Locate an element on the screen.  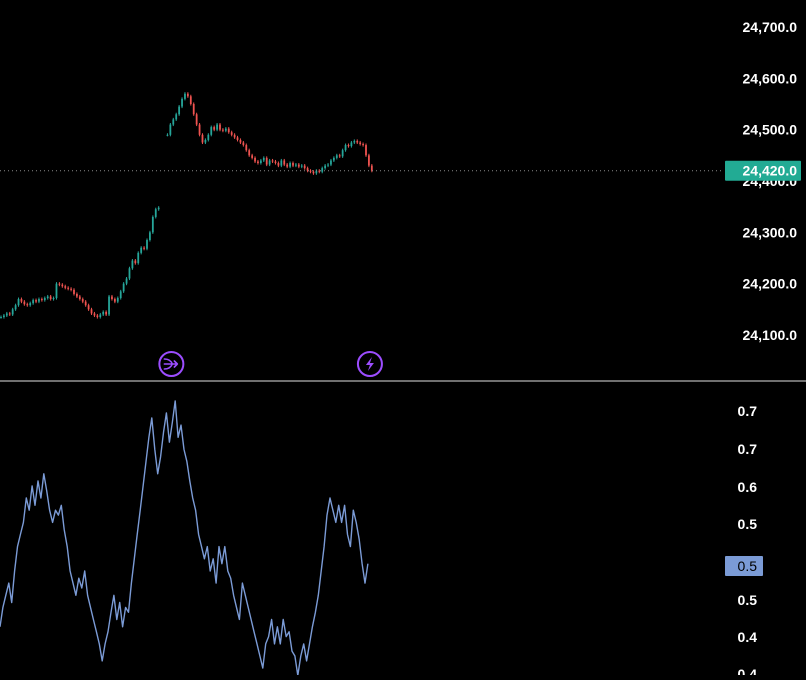
indicator-value-badge: 0.5 is located at coordinates (744, 566).